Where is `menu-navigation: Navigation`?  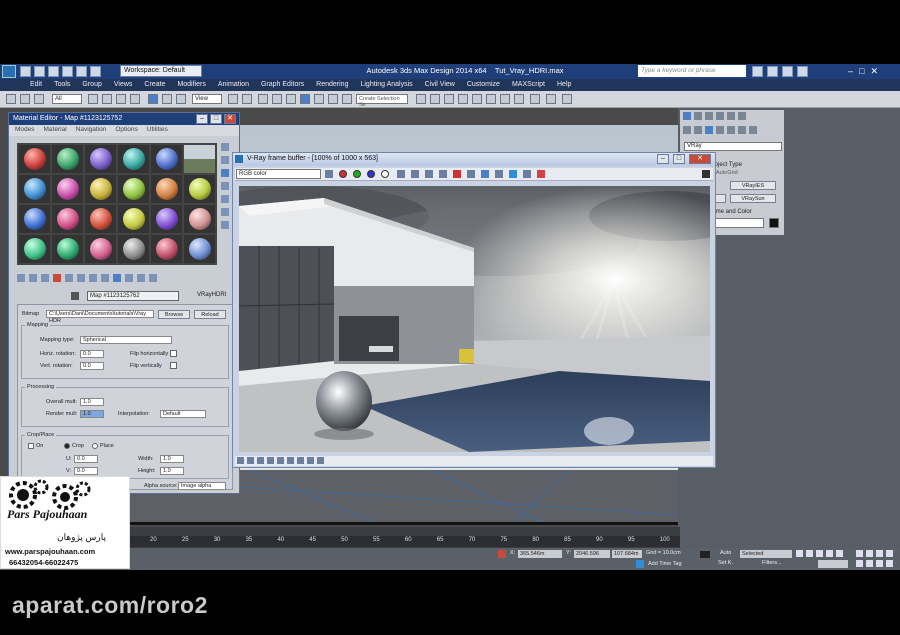
menu-navigation: Navigation is located at coordinates (91, 130).